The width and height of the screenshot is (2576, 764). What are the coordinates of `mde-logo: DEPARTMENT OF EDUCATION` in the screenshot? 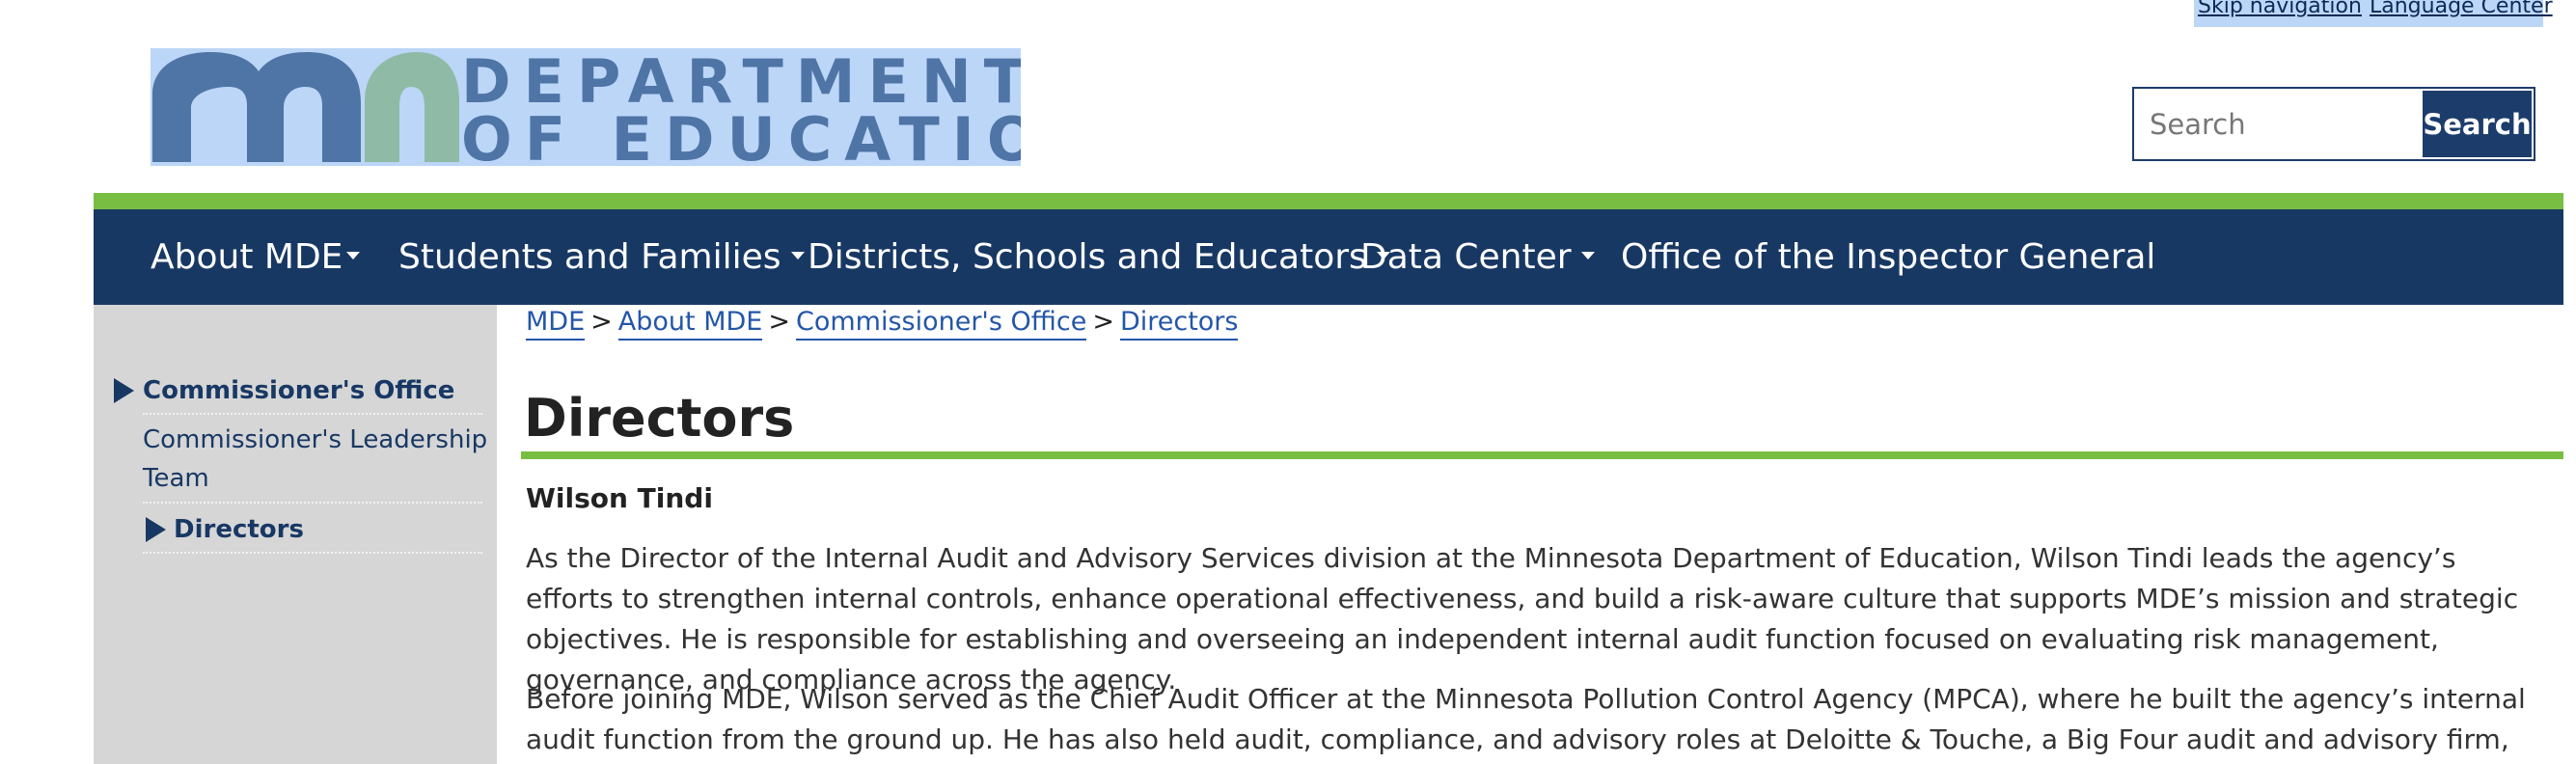 It's located at (586, 107).